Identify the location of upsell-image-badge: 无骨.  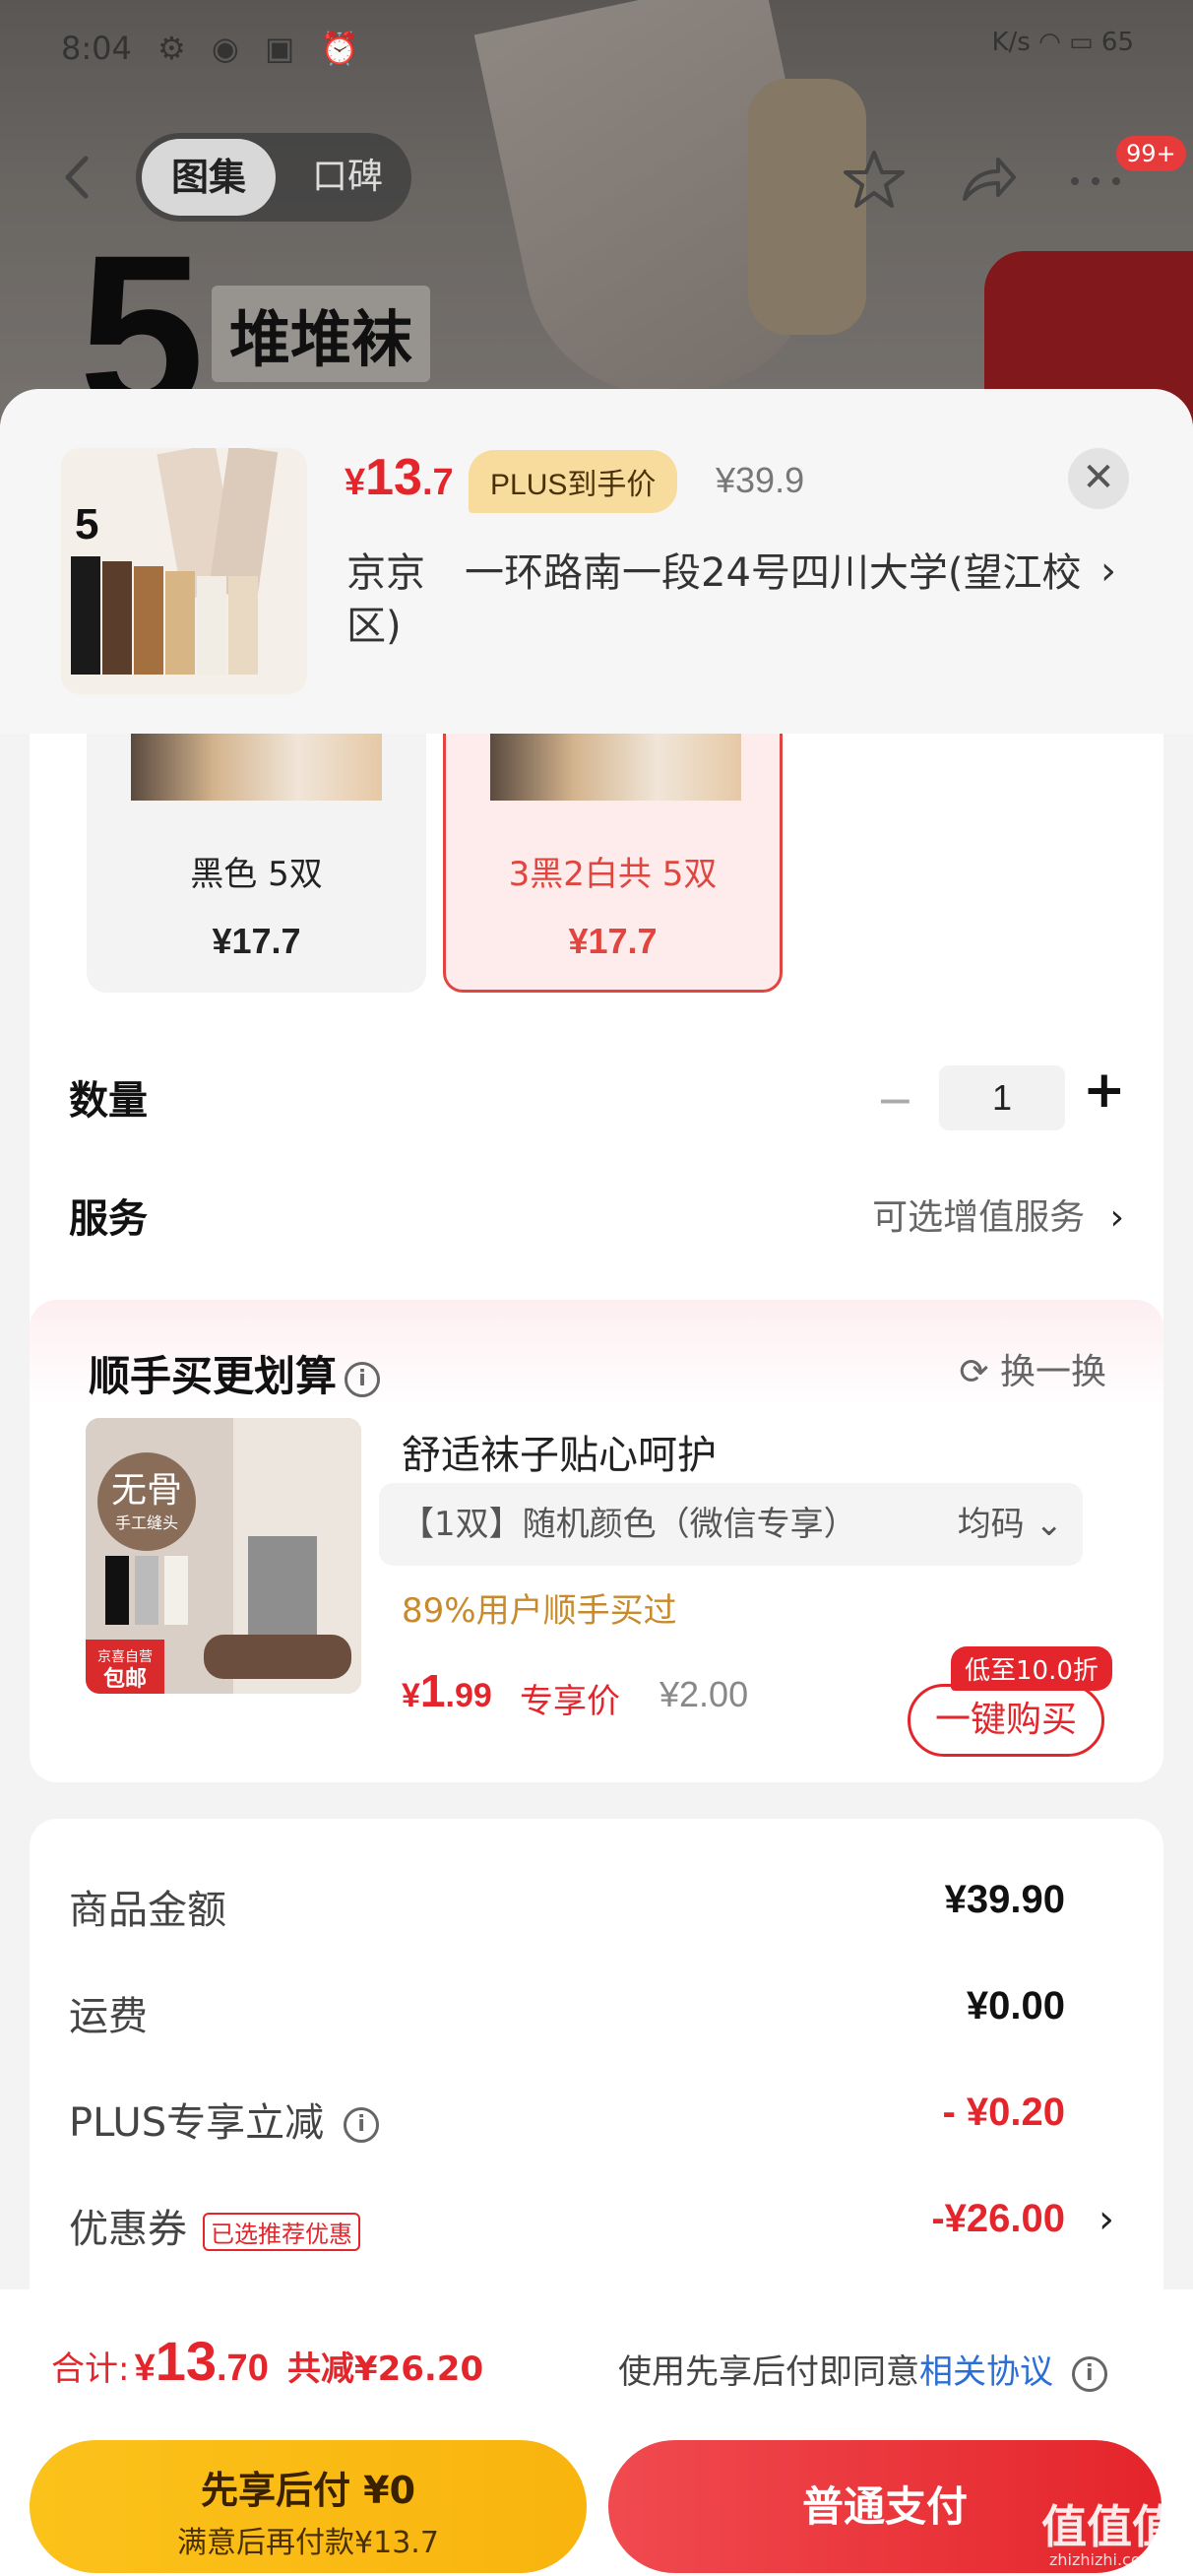
(146, 1490).